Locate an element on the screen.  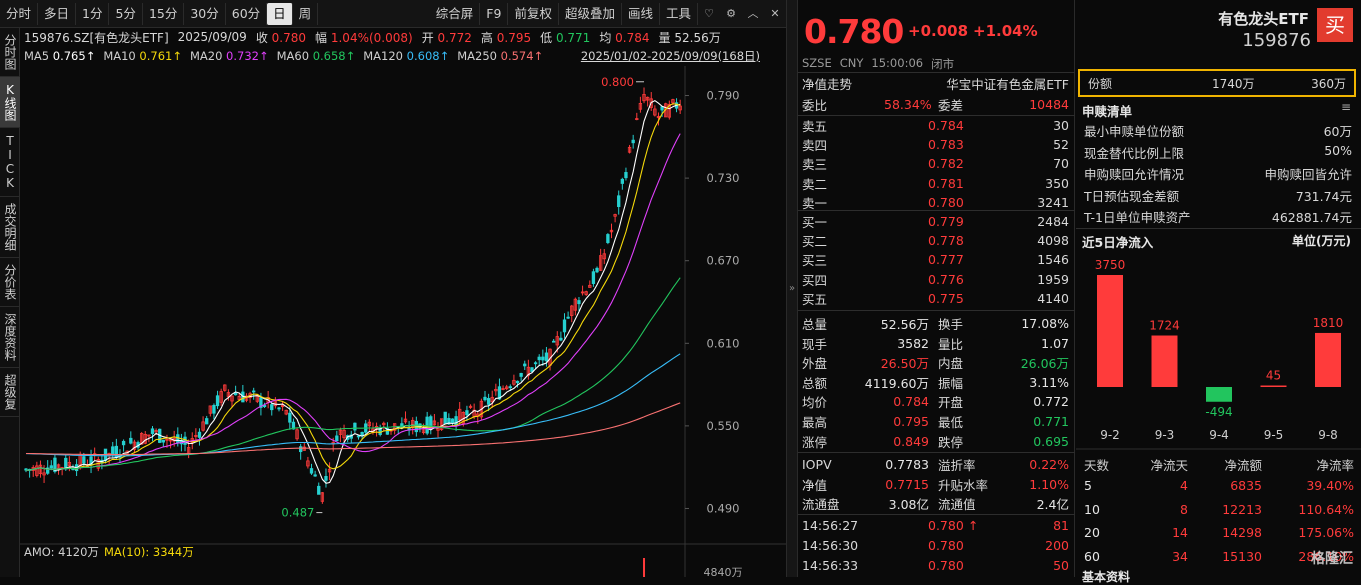
side-tabs: 分时图 K线图 TICK 成交明细 分价表 深度资料 超级复 is located at coordinates (10, 302).